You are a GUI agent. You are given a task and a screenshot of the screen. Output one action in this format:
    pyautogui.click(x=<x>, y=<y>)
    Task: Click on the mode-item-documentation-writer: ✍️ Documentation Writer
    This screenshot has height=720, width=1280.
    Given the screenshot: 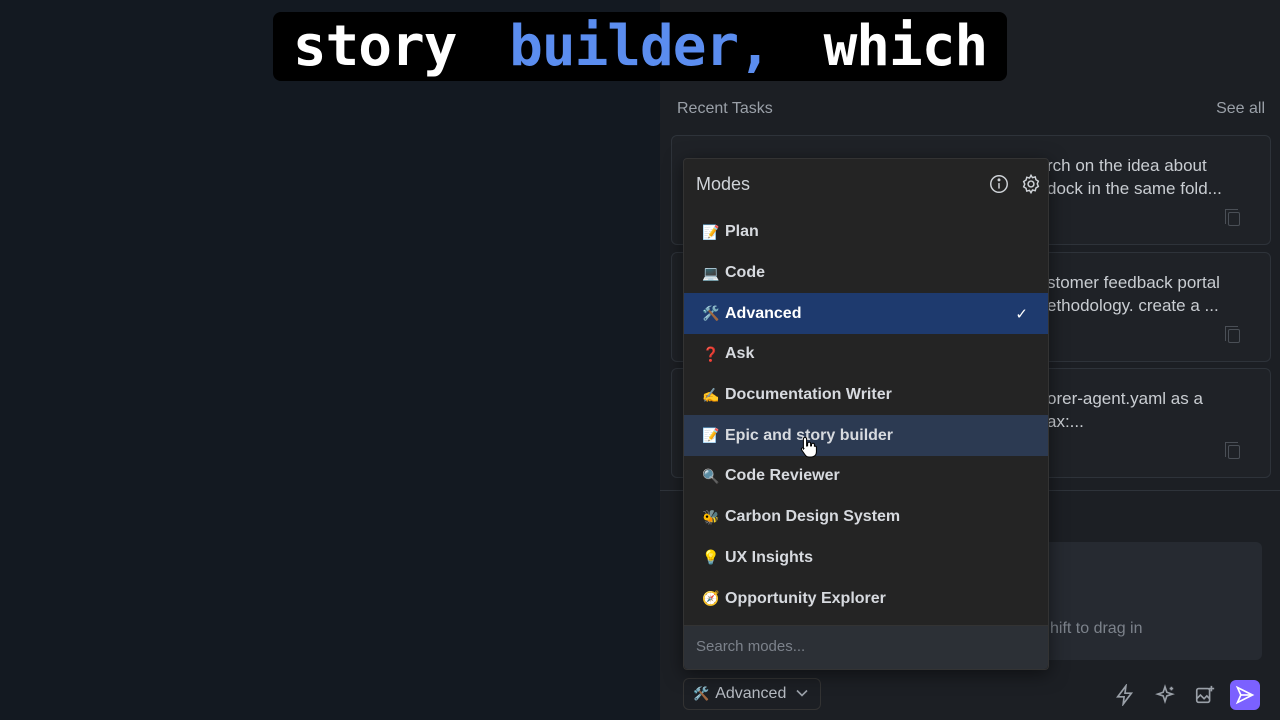 What is the action you would take?
    pyautogui.click(x=866, y=395)
    